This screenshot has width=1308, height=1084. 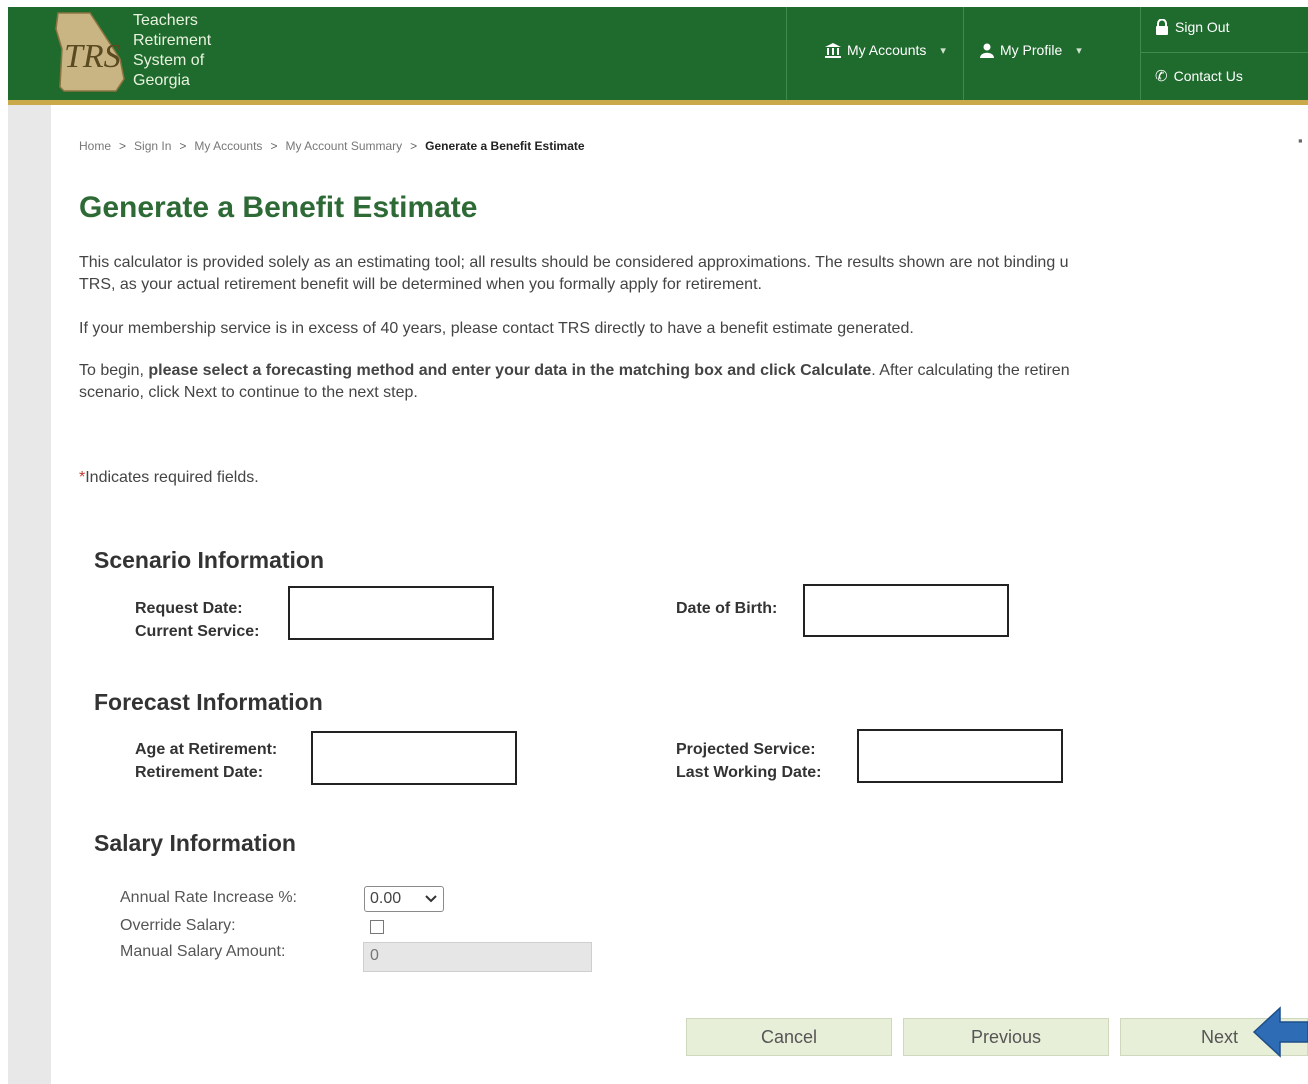 I want to click on forecast-right-labels: Projected Service: Last Working Date:, so click(x=749, y=761).